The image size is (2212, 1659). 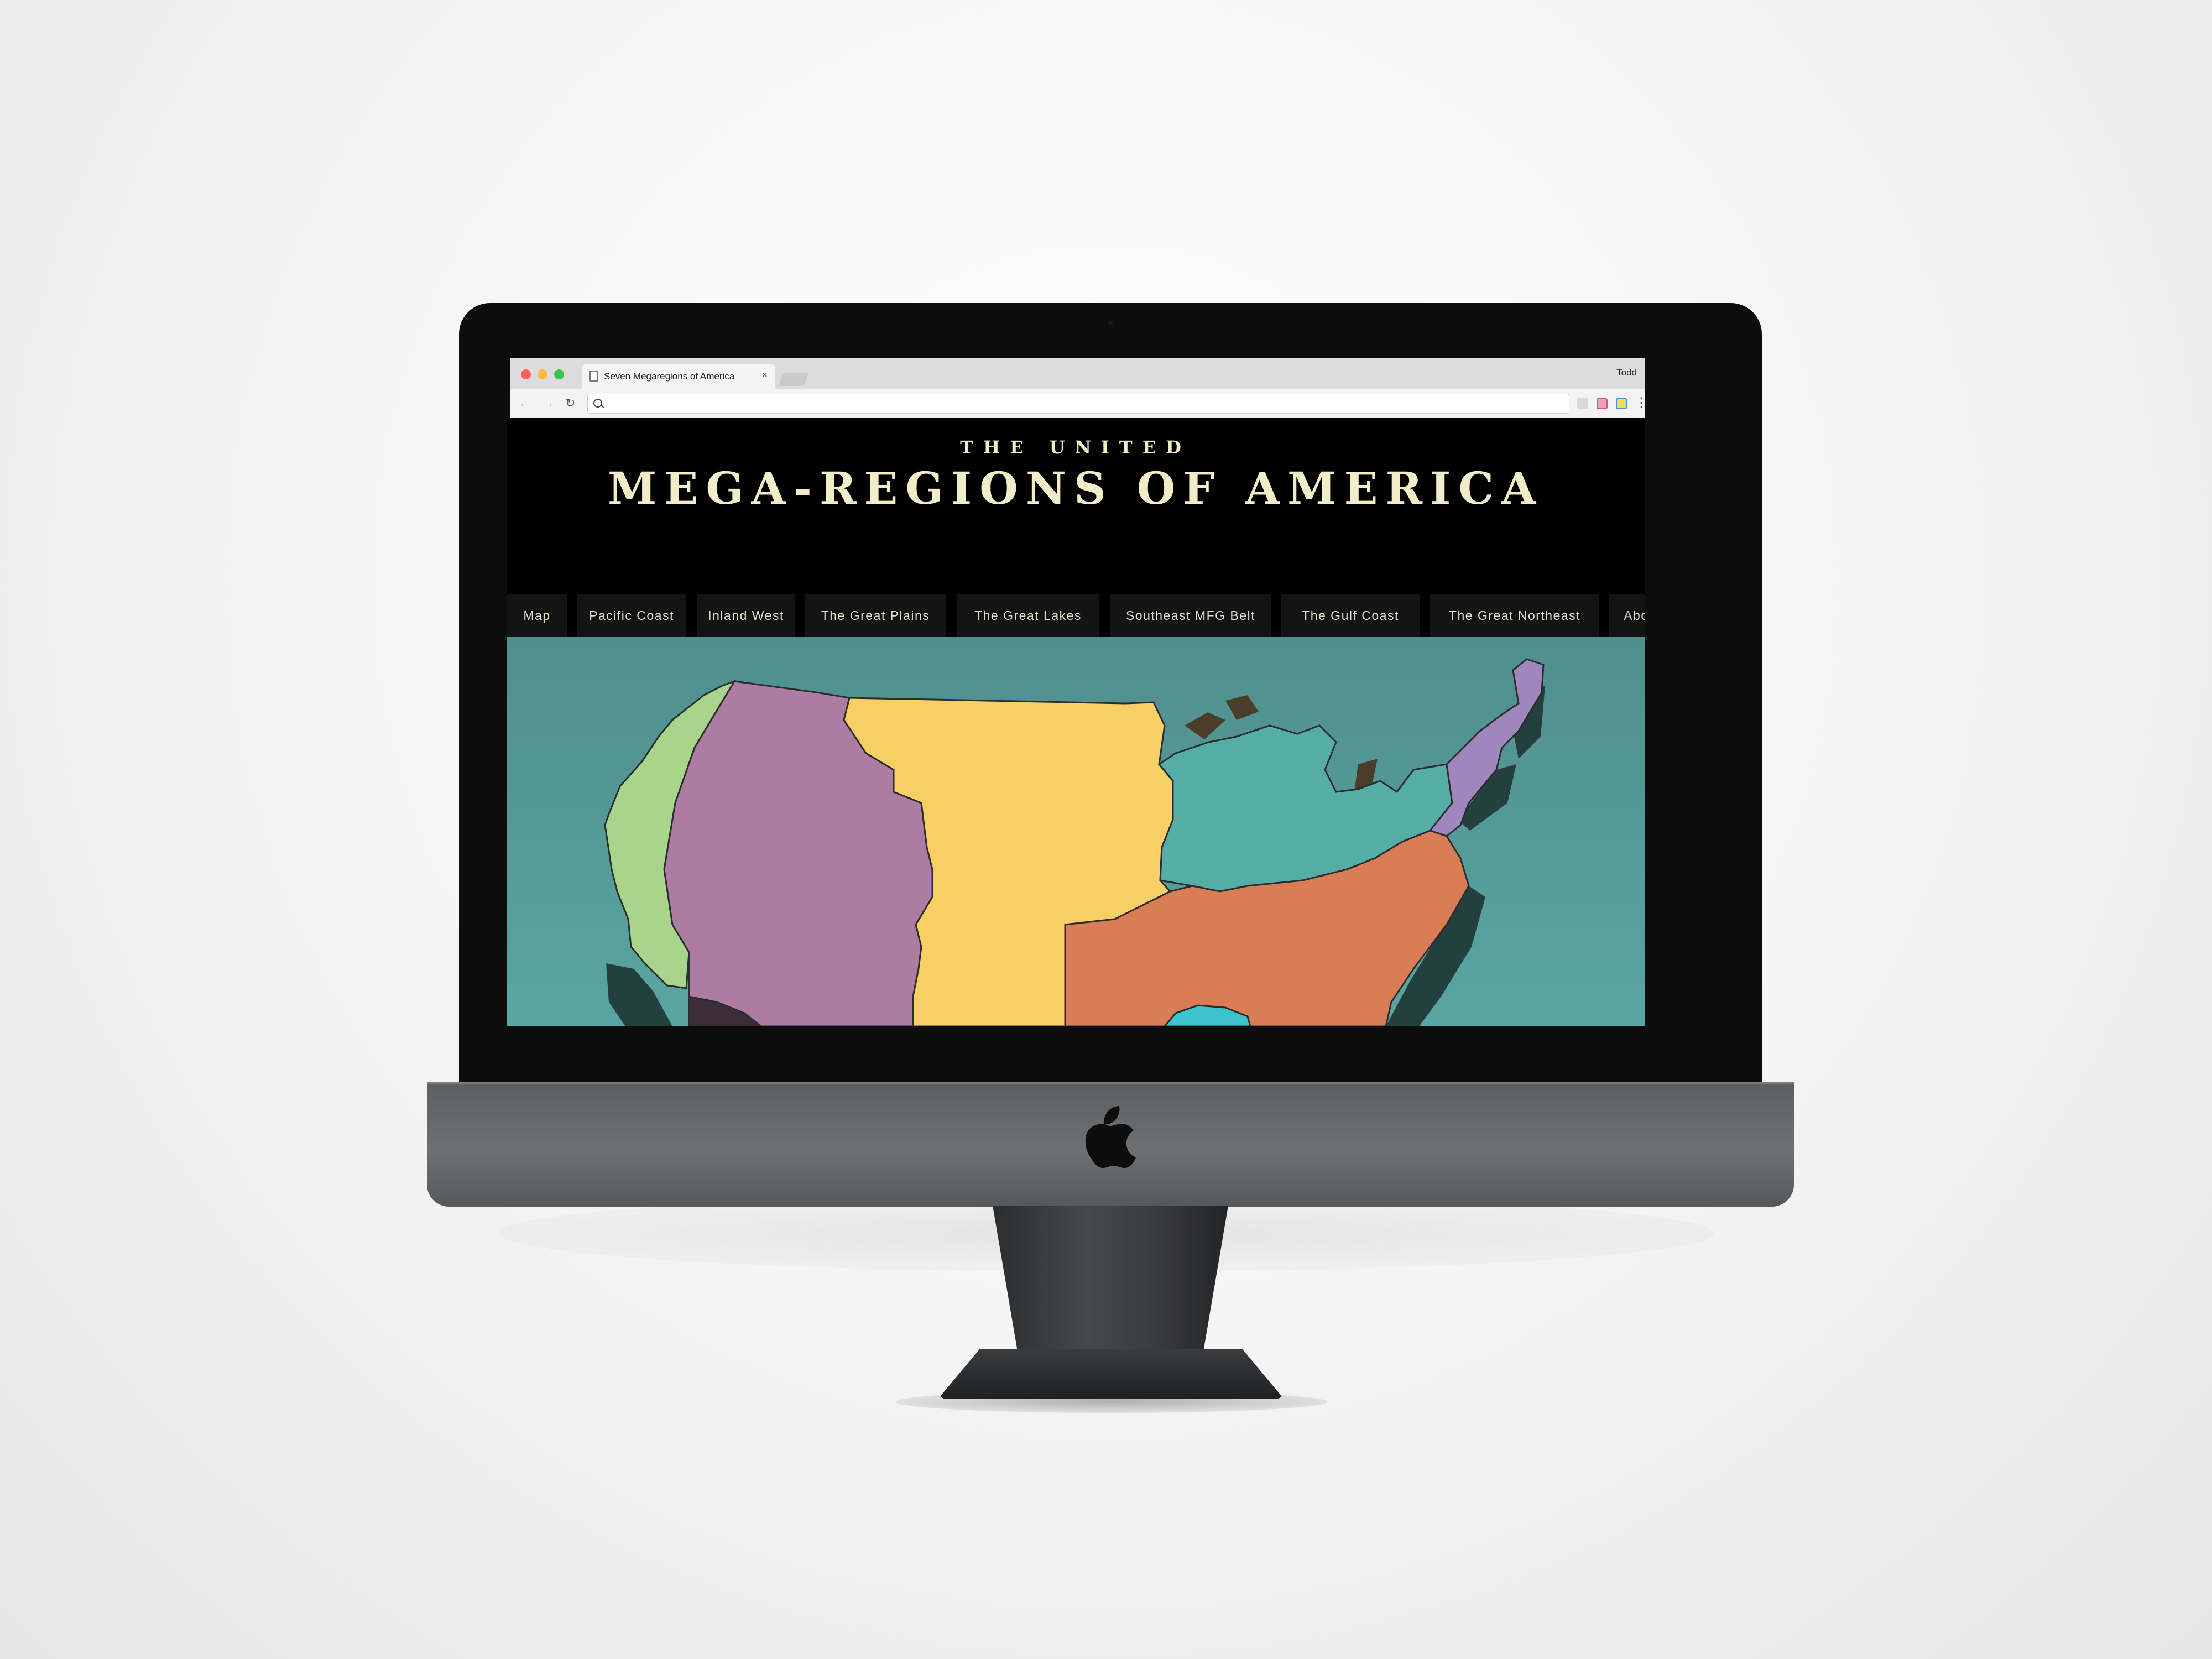 I want to click on nav-map: Map, so click(x=537, y=615).